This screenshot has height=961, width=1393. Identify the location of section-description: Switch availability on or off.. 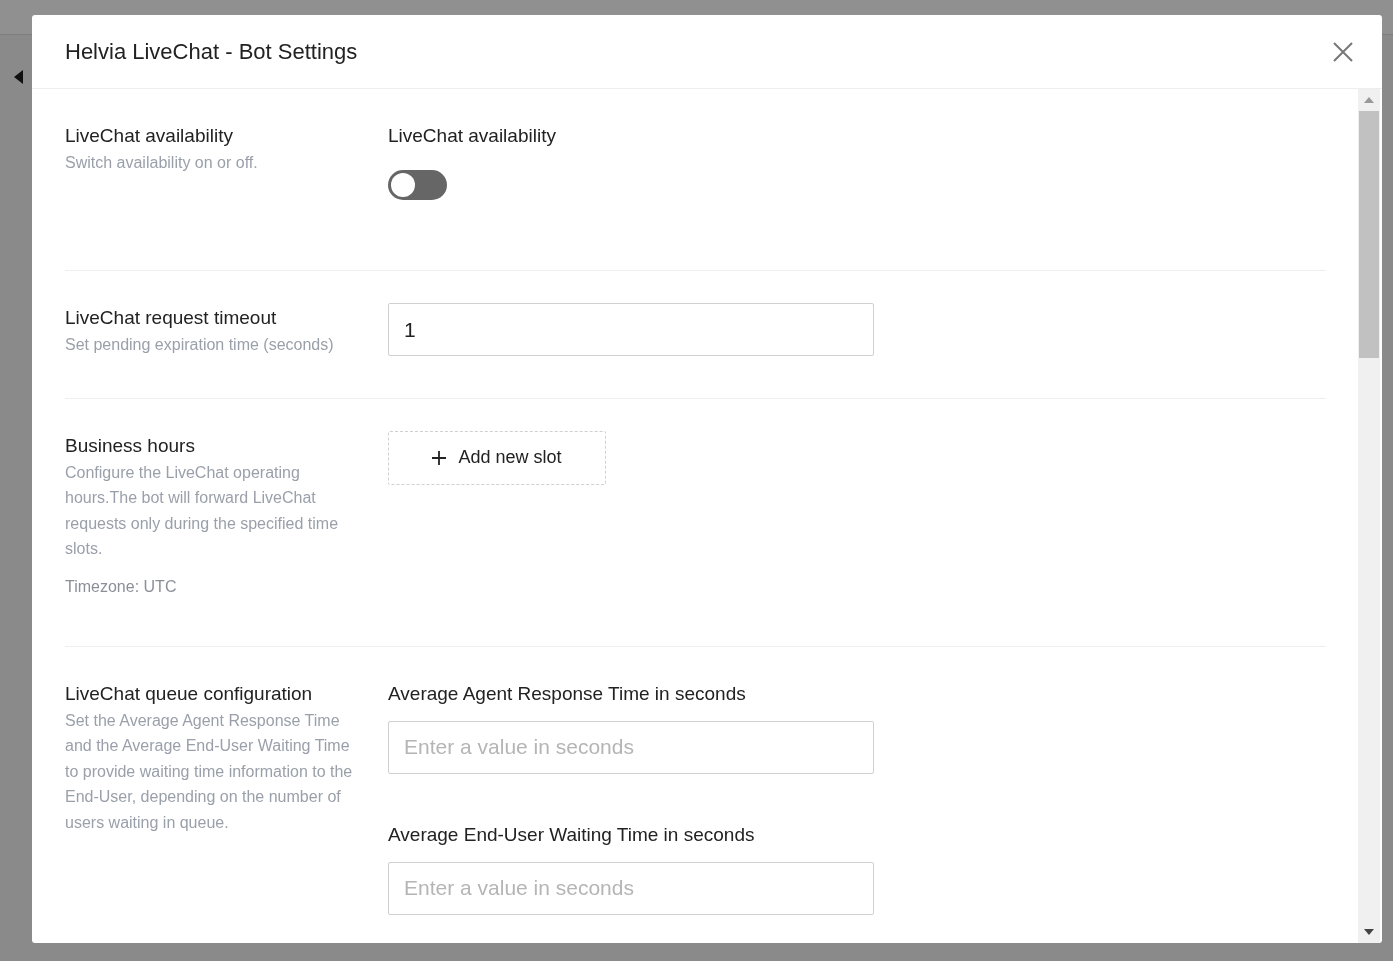
(162, 163).